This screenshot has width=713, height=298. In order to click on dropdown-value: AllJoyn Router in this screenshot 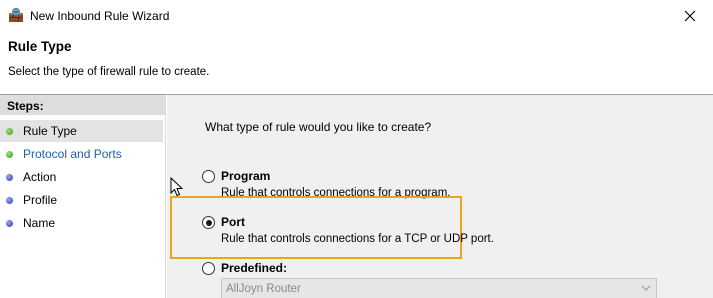, I will do `click(263, 289)`.